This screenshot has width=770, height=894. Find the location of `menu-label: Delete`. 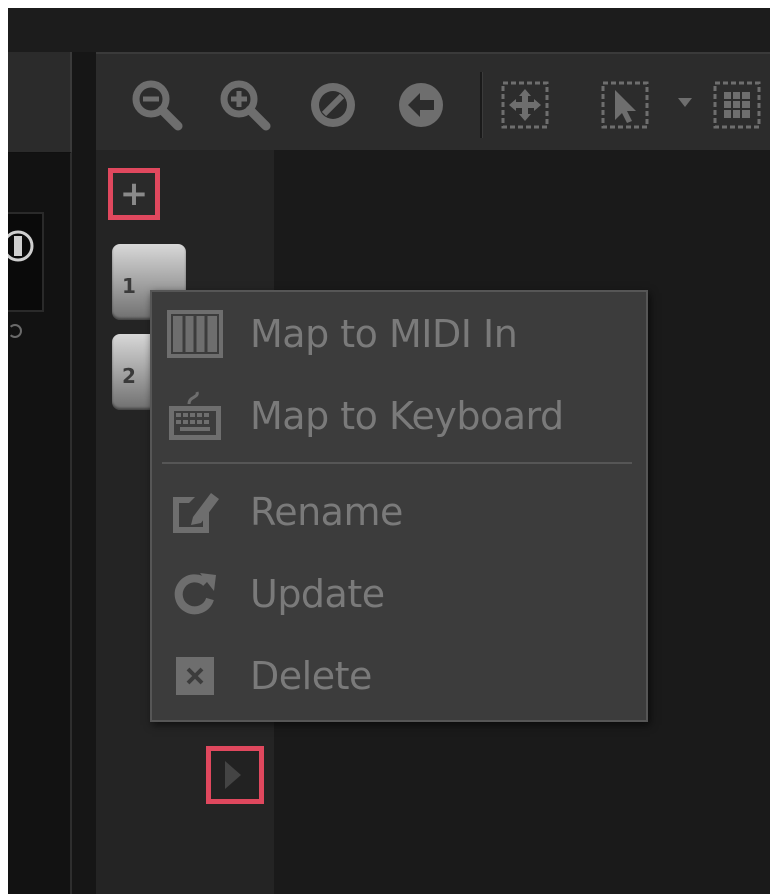

menu-label: Delete is located at coordinates (311, 676).